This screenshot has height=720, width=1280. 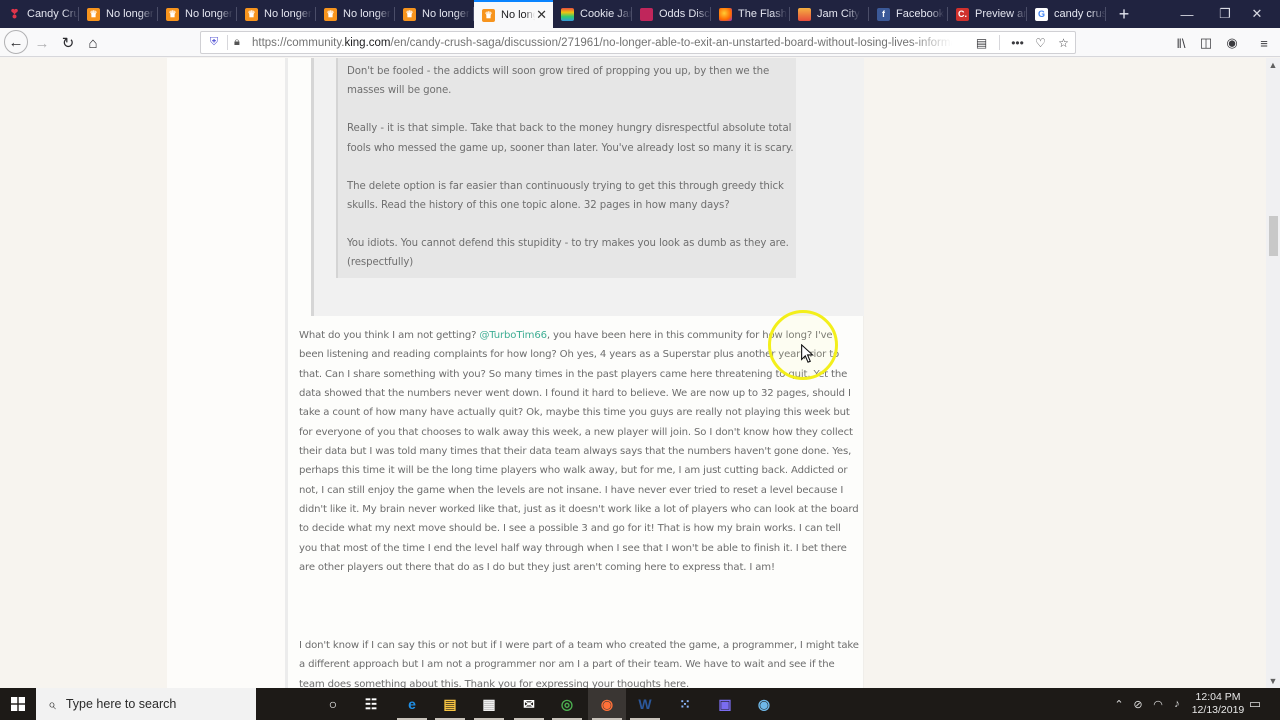 I want to click on mouse-cursor-icon, so click(x=807, y=353).